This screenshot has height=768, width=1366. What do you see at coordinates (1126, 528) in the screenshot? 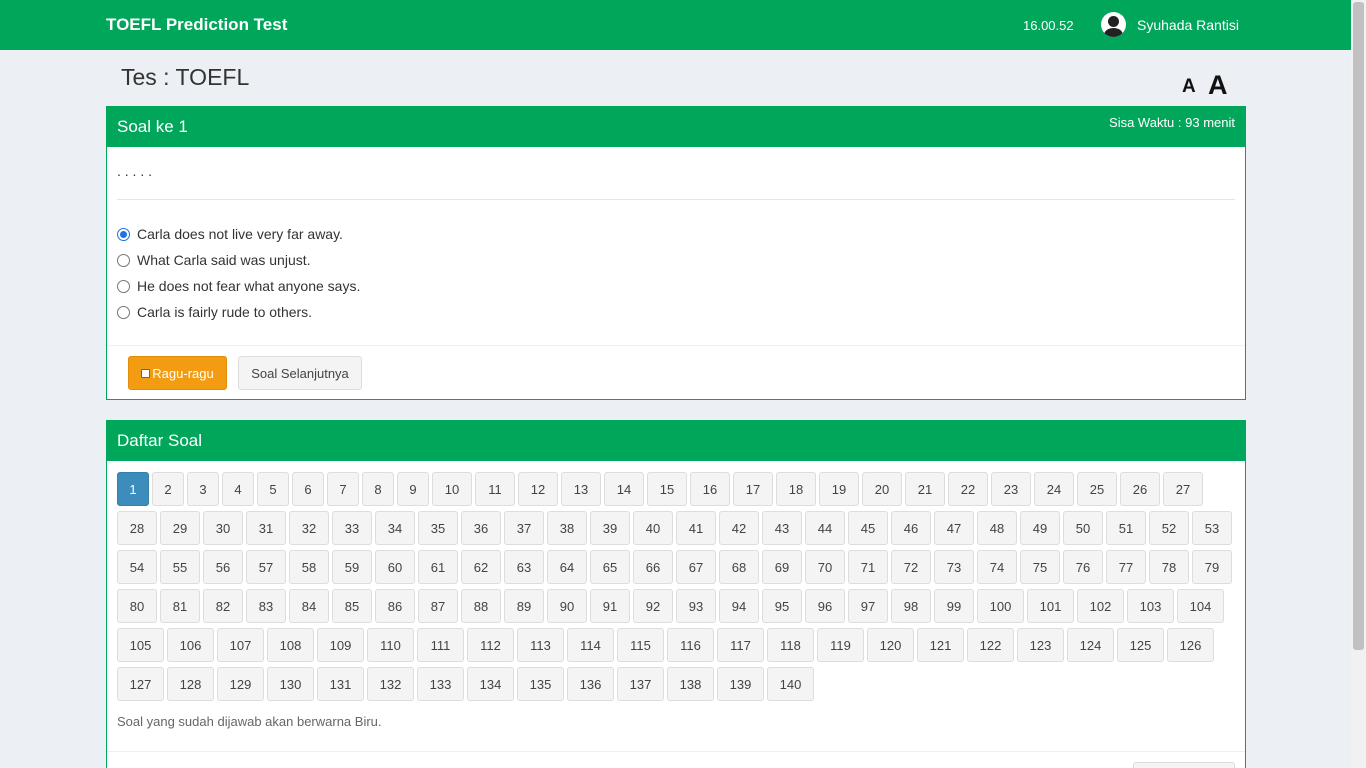
I see `question-number-button: 51` at bounding box center [1126, 528].